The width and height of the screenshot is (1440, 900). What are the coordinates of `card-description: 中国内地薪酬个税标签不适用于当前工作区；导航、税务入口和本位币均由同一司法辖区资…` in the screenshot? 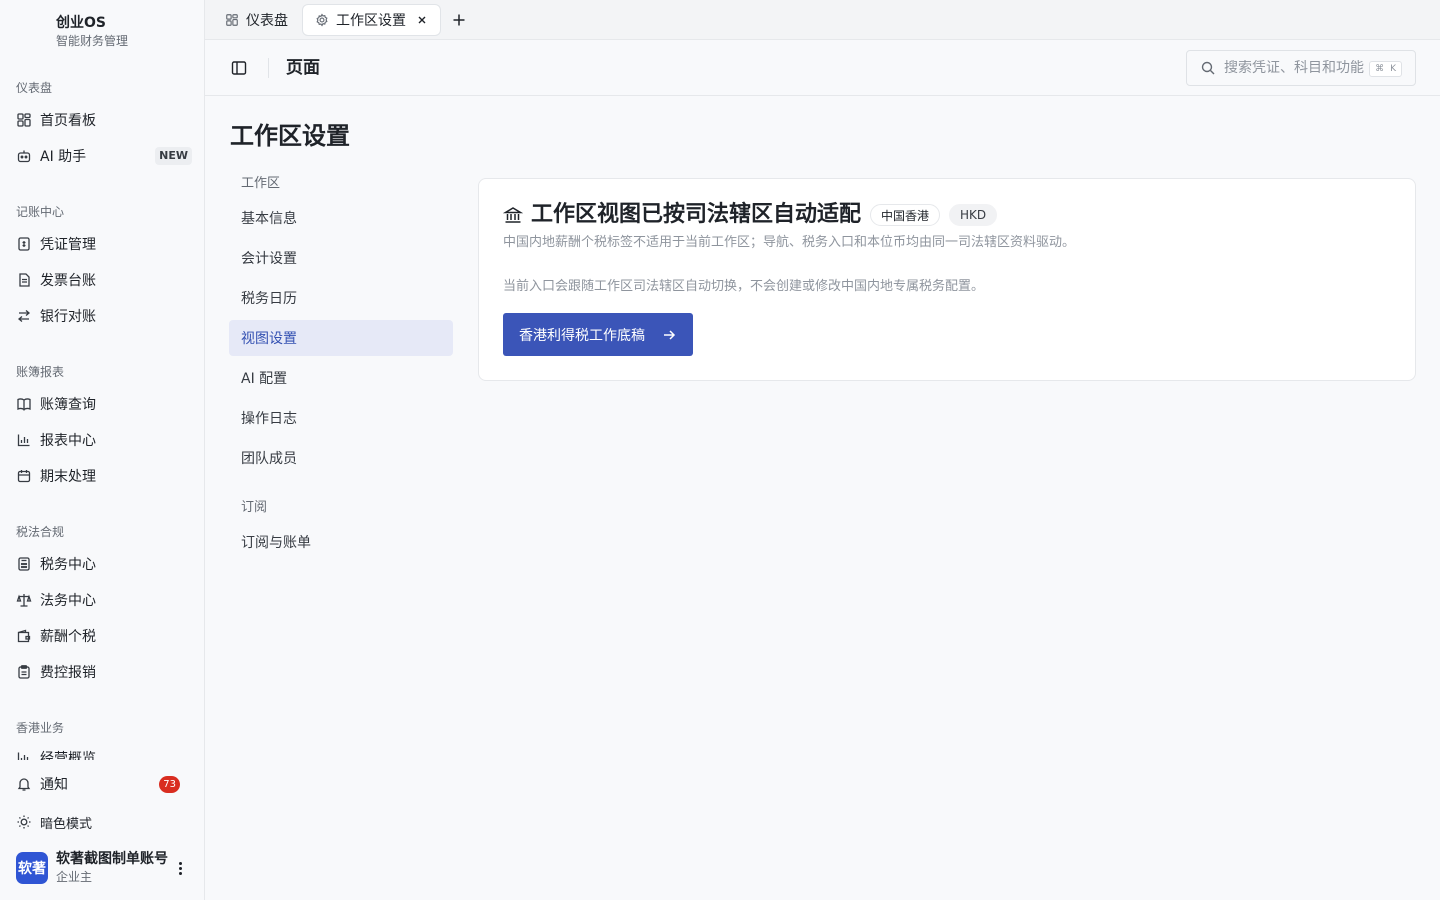 It's located at (789, 242).